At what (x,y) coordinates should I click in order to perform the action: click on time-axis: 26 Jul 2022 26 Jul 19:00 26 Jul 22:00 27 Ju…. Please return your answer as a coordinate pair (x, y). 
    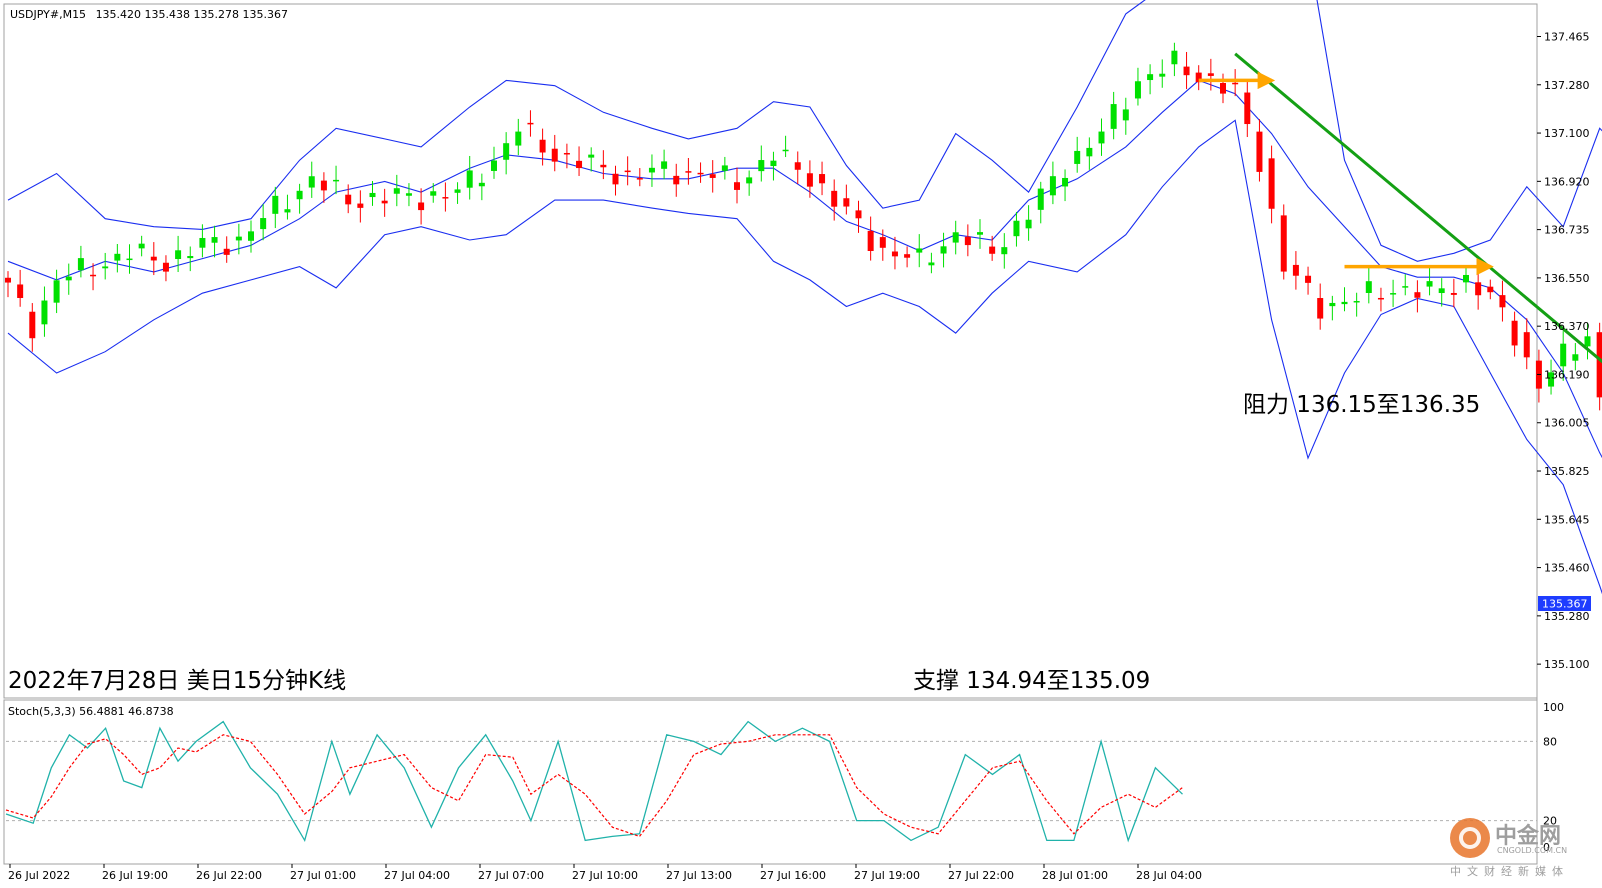
    Looking at the image, I should click on (605, 873).